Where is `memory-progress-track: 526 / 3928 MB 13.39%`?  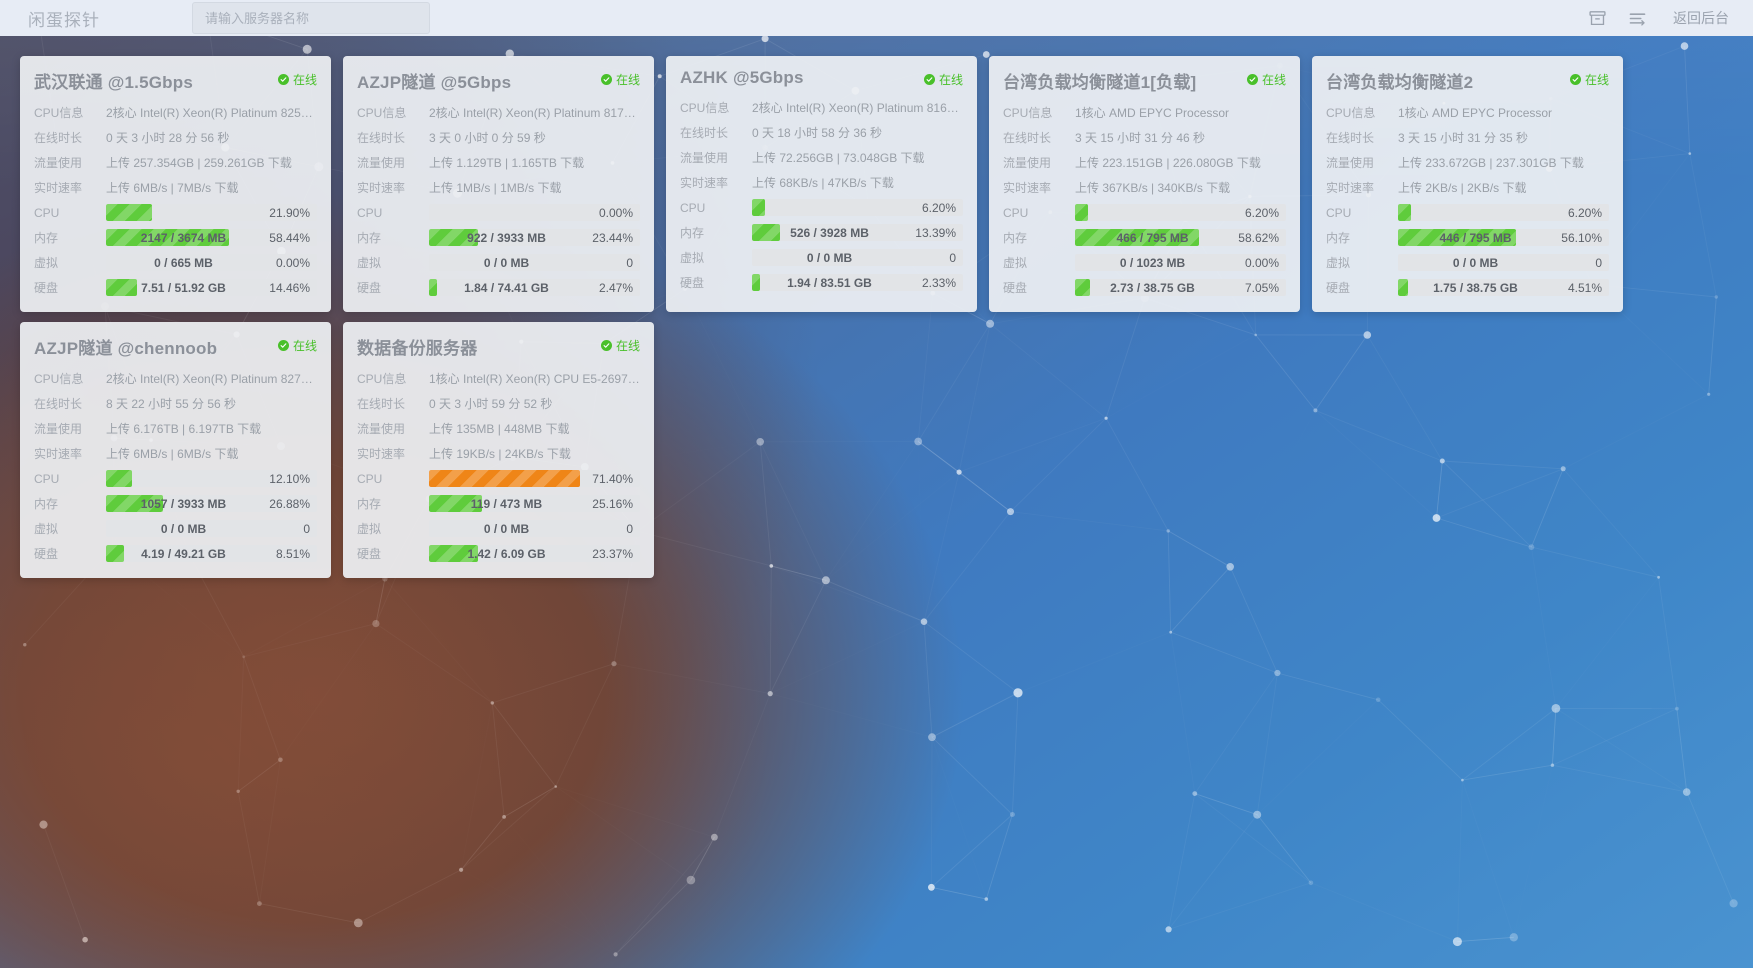 memory-progress-track: 526 / 3928 MB 13.39% is located at coordinates (857, 232).